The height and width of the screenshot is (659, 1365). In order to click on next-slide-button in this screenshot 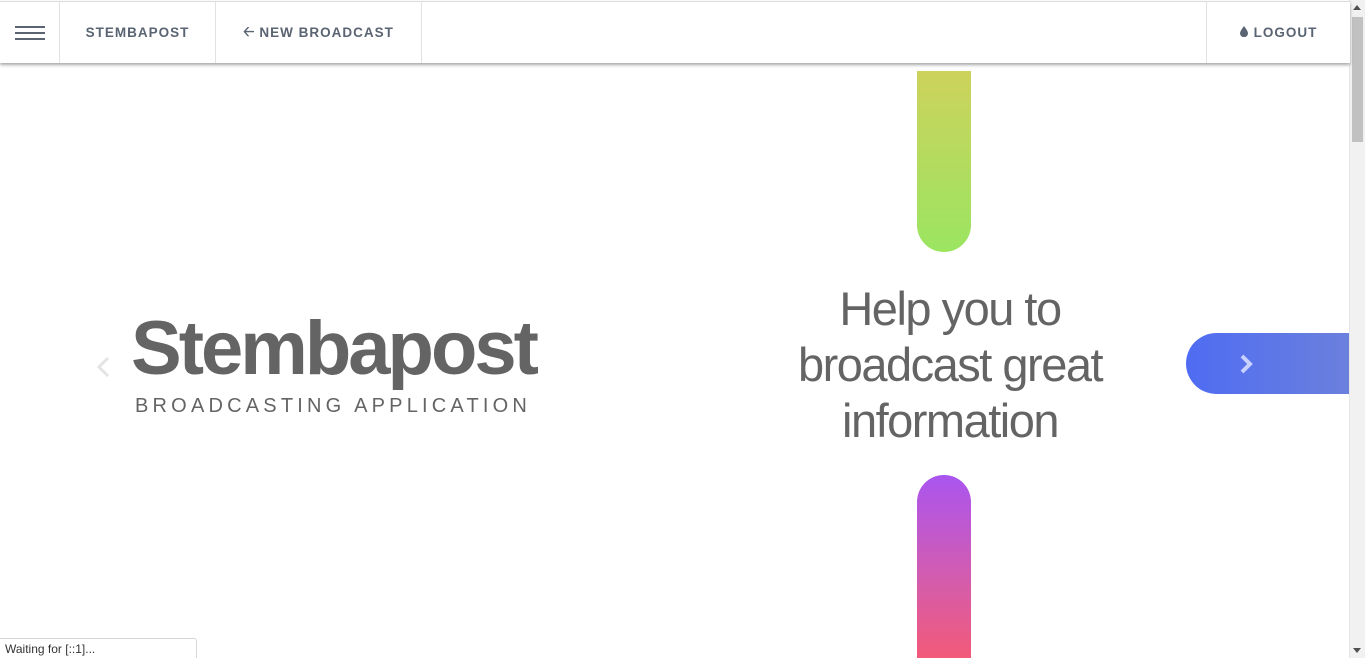, I will do `click(1268, 363)`.